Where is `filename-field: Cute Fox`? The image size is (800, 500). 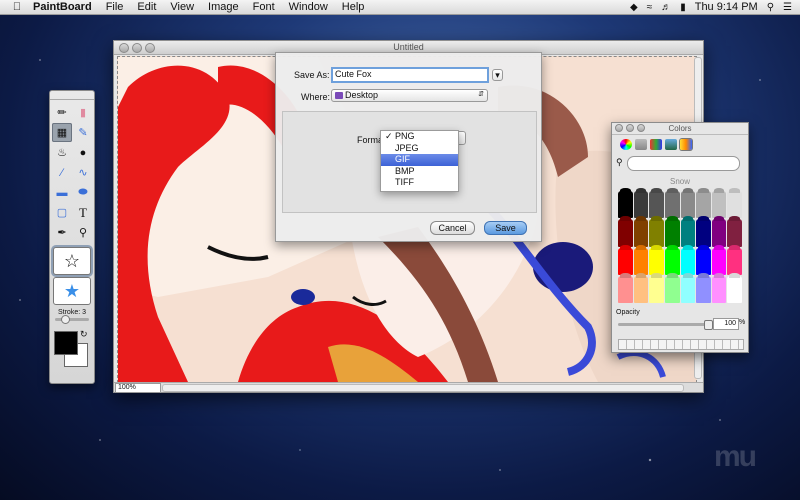 filename-field: Cute Fox is located at coordinates (410, 75).